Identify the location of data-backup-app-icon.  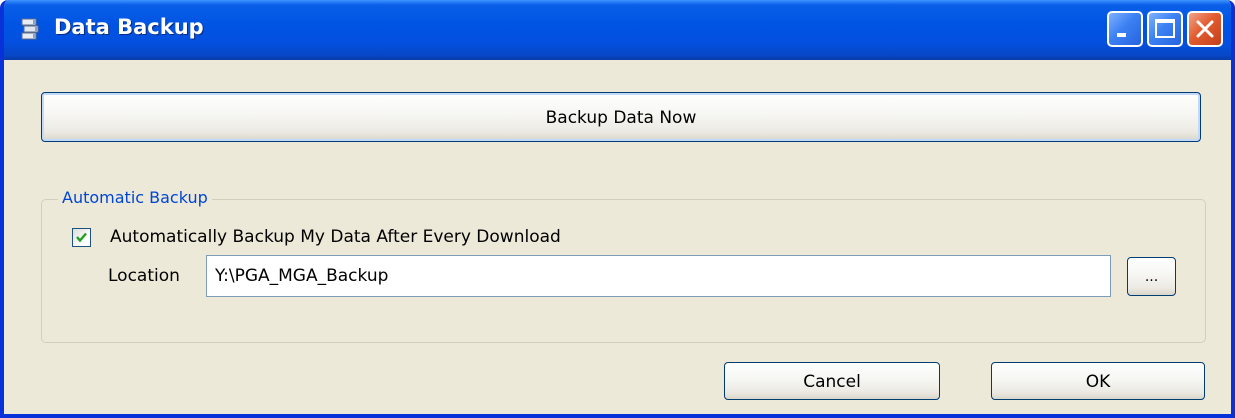
(31, 30).